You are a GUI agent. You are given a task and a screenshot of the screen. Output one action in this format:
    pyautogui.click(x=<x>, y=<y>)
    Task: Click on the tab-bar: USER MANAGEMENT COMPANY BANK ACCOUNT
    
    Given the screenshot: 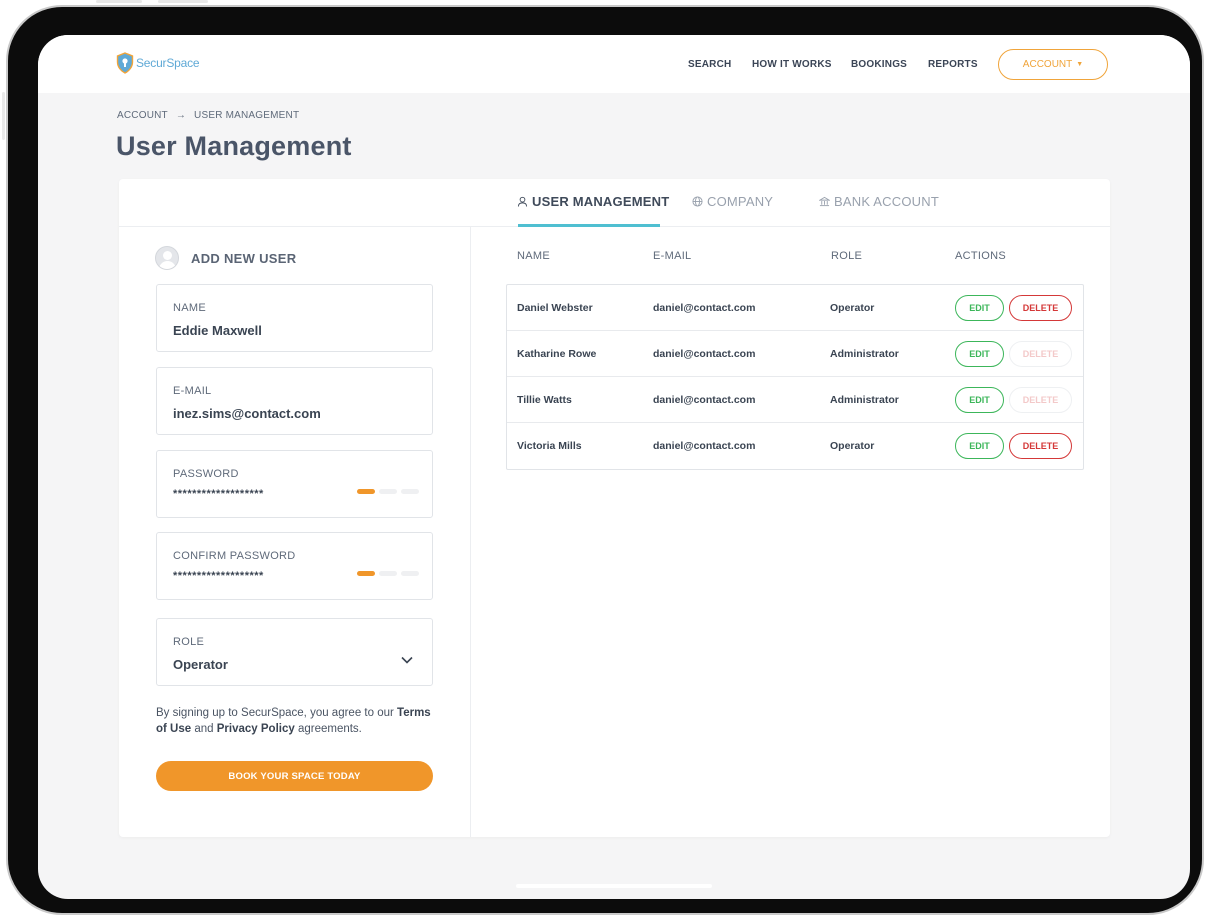 What is the action you would take?
    pyautogui.click(x=614, y=203)
    